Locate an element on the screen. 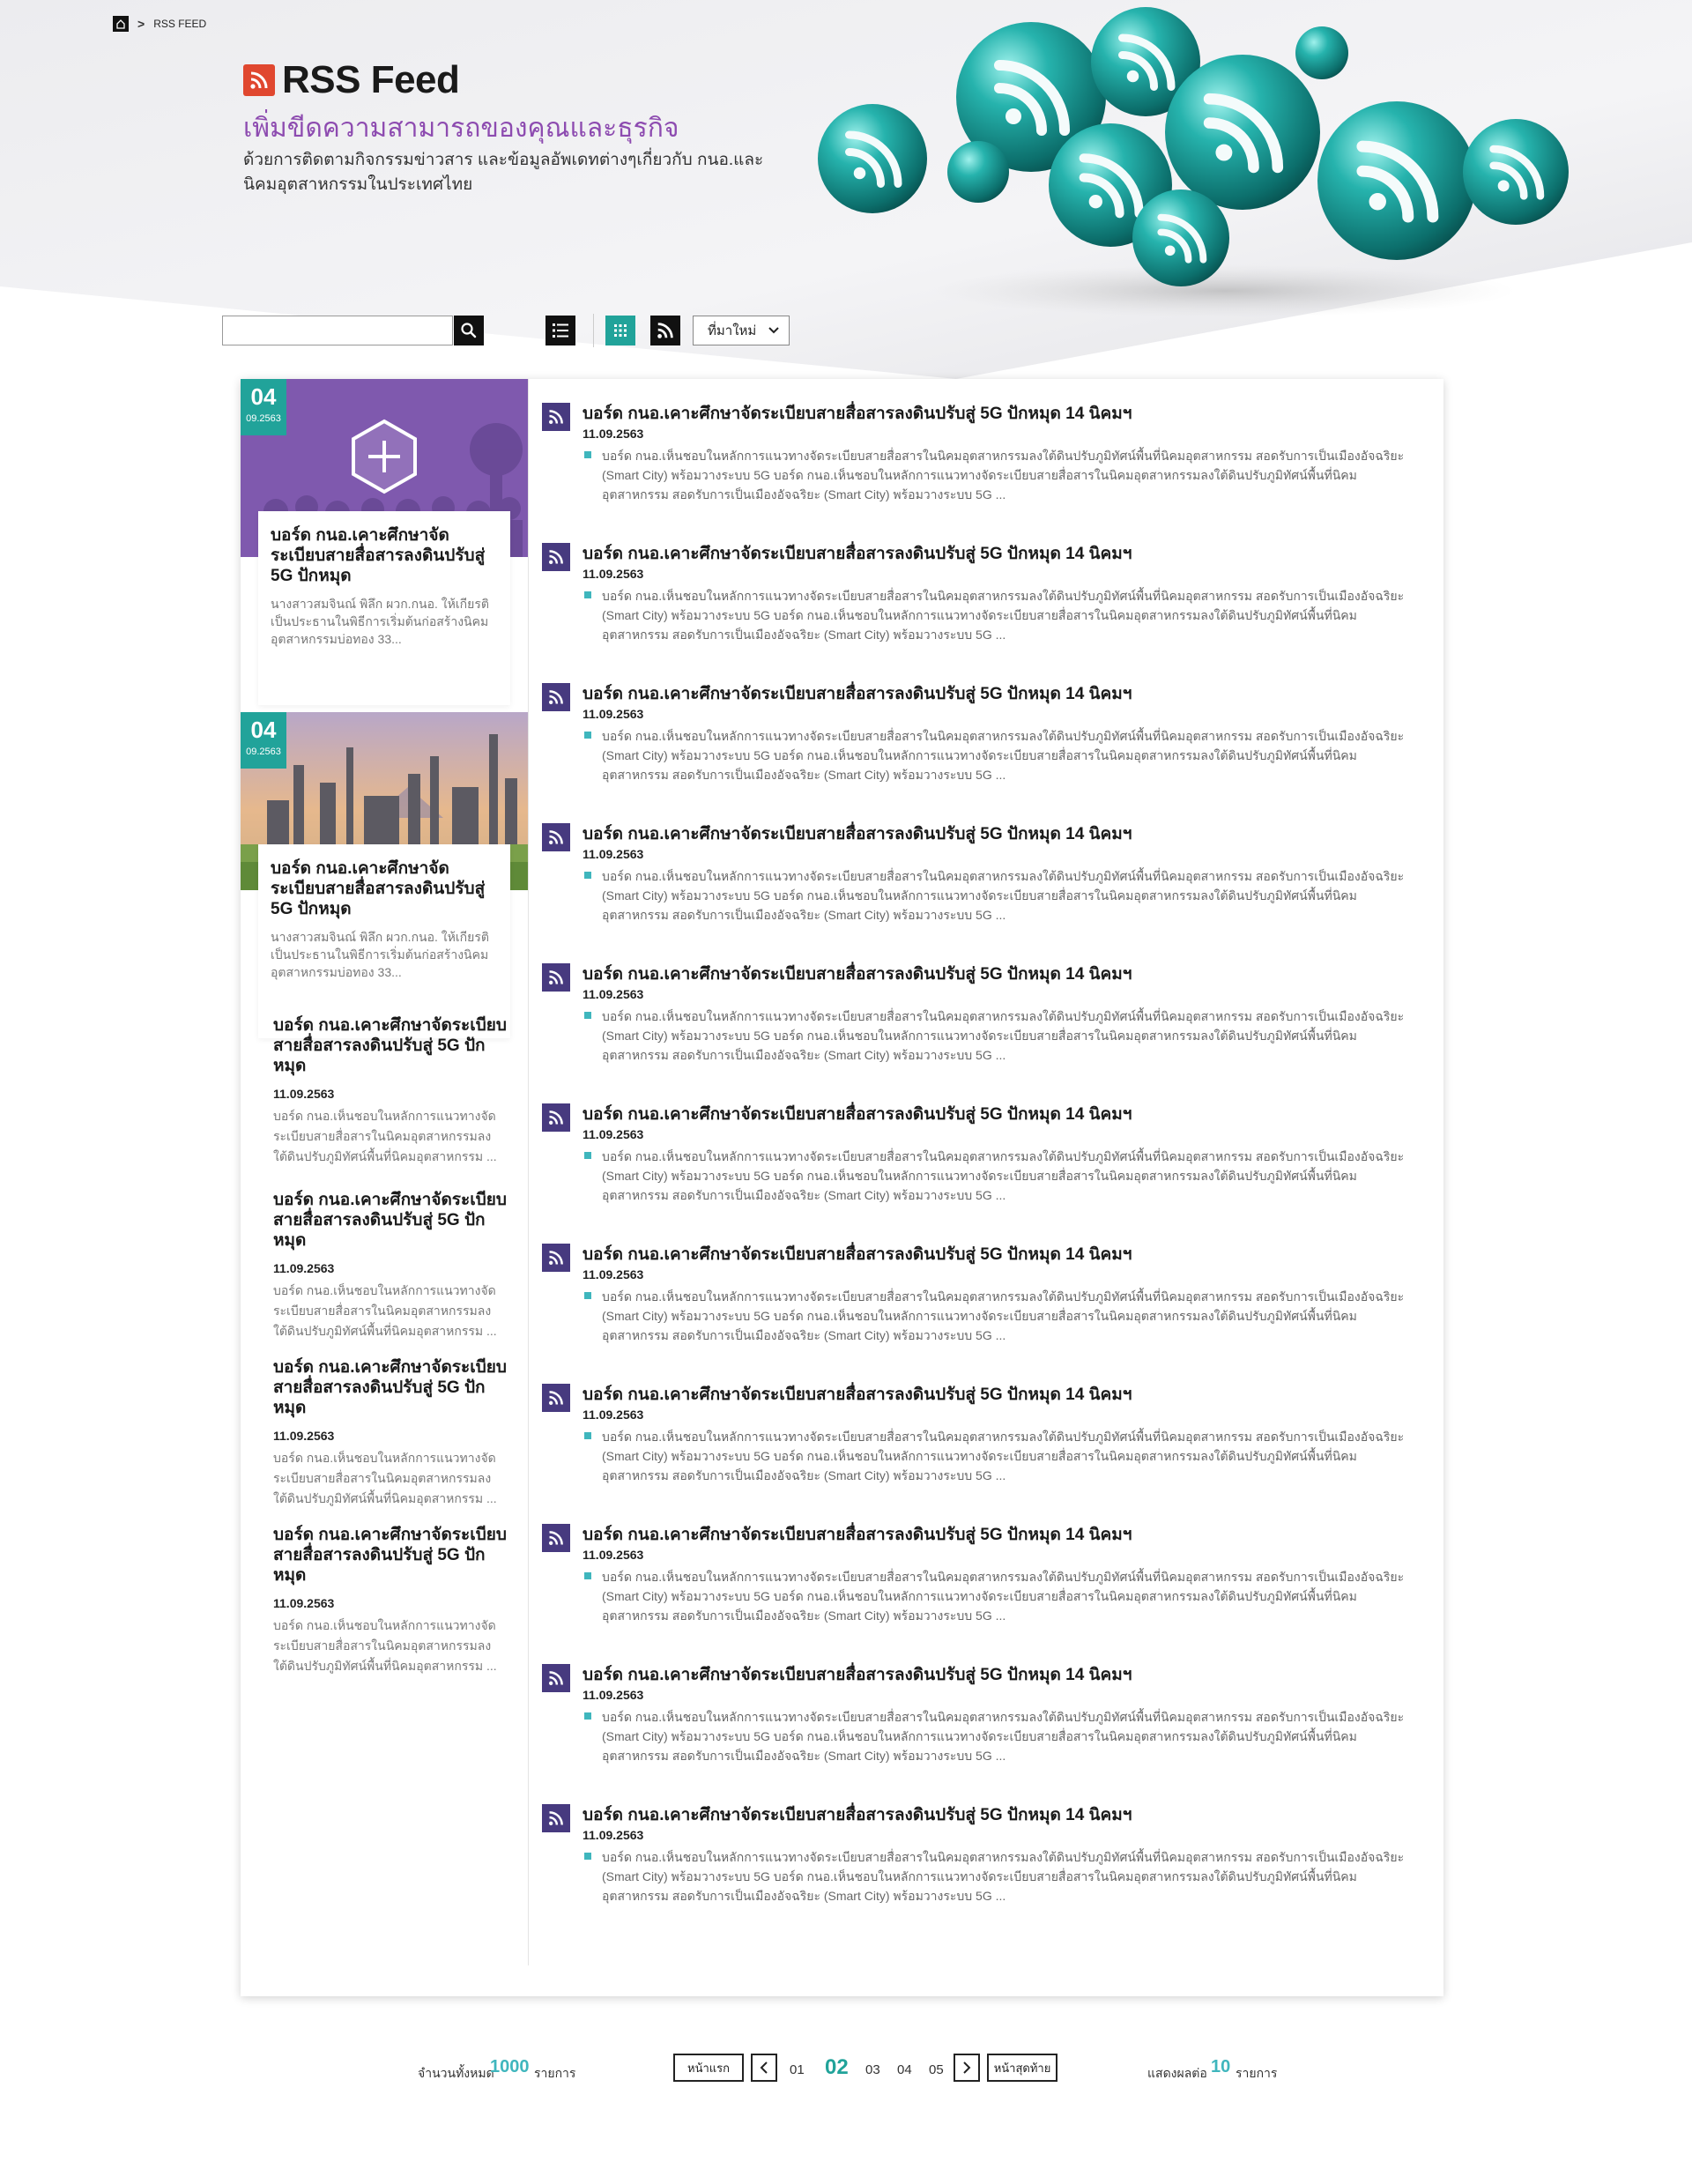 Image resolution: width=1692 pixels, height=2184 pixels. home-icon is located at coordinates (121, 24).